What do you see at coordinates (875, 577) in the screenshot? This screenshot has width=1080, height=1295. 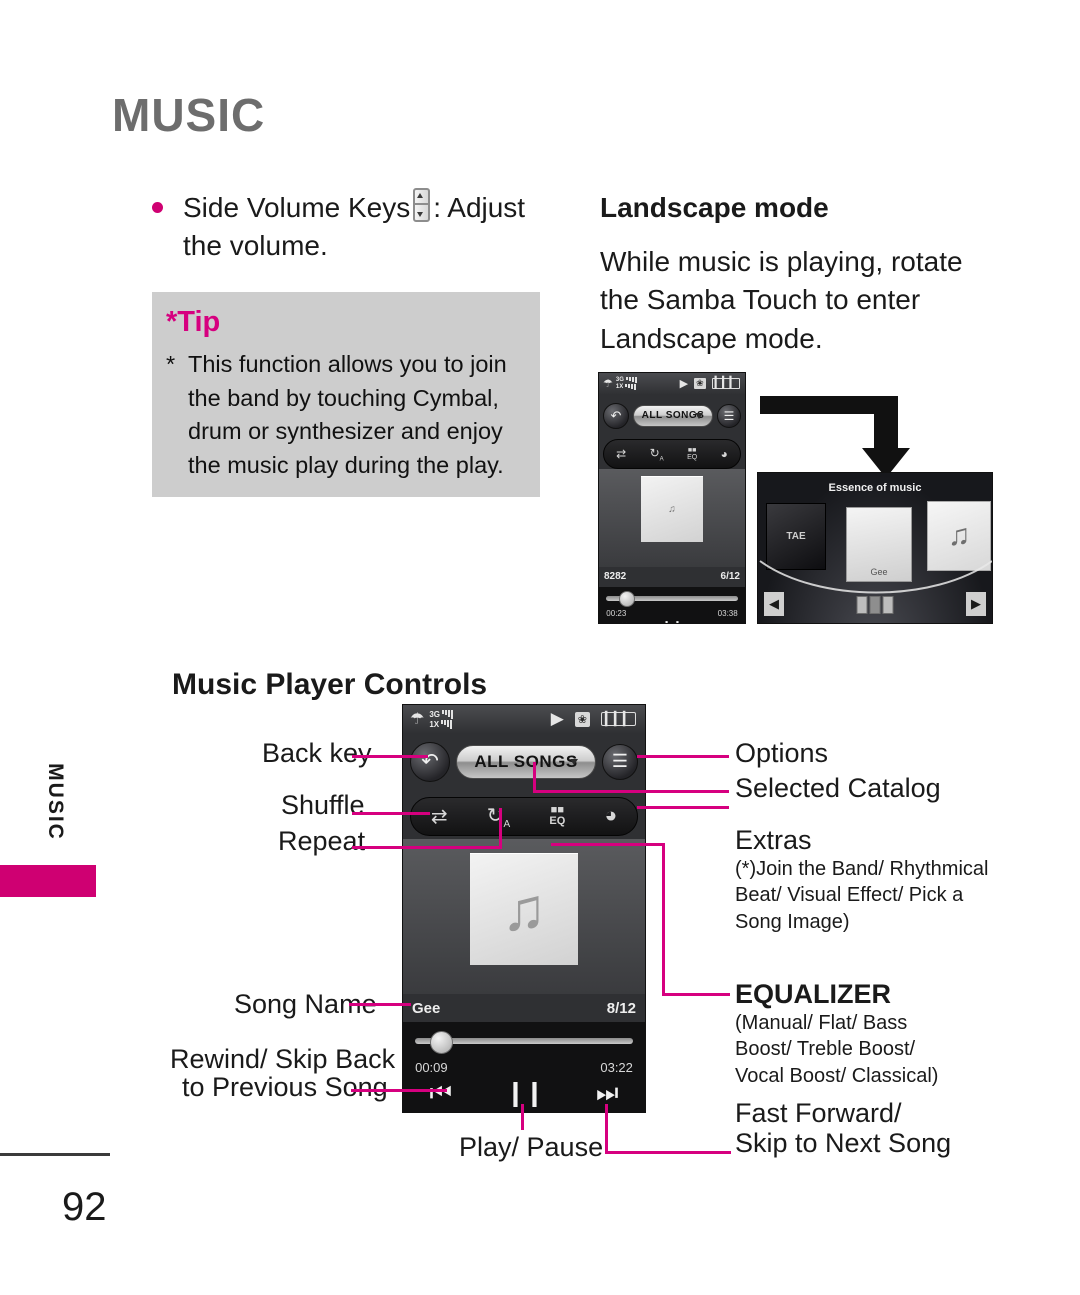 I see `carousel-arc` at bounding box center [875, 577].